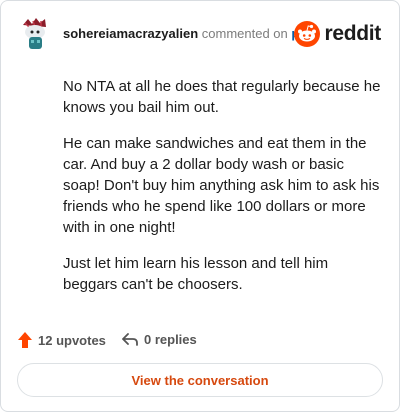  What do you see at coordinates (307, 34) in the screenshot?
I see `reddit-logo-icon` at bounding box center [307, 34].